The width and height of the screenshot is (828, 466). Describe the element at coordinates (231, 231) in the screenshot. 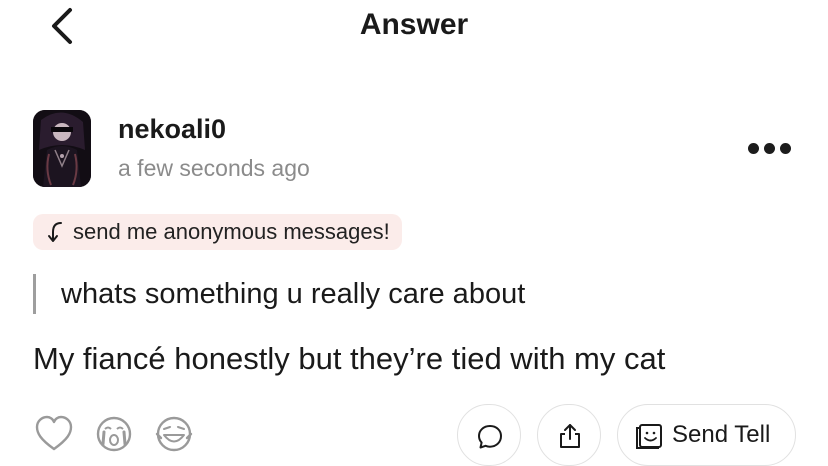

I see `prompt-chip-label: send me anonymous messages!` at that location.